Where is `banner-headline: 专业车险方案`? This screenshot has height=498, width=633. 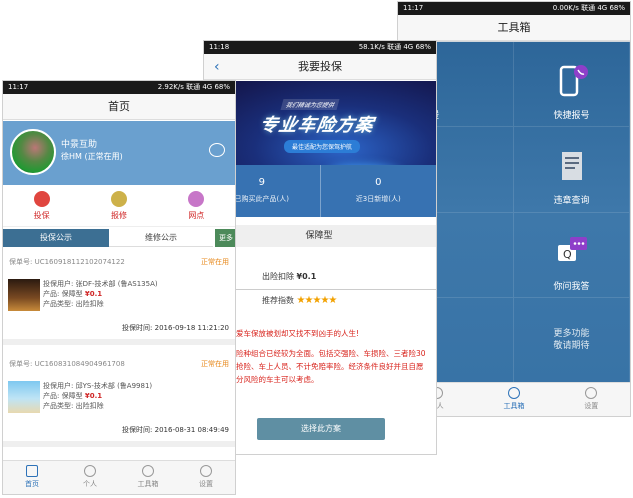
banner-headline: 专业车险方案 is located at coordinates (316, 125).